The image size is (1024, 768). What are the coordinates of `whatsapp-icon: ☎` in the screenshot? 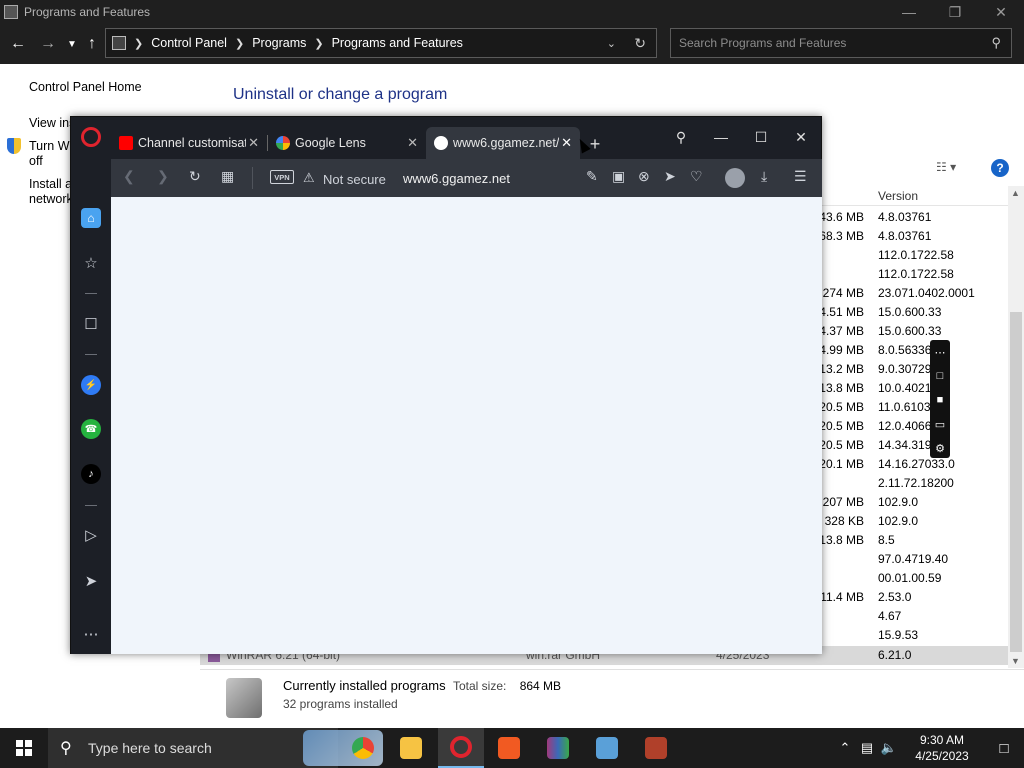 It's located at (91, 429).